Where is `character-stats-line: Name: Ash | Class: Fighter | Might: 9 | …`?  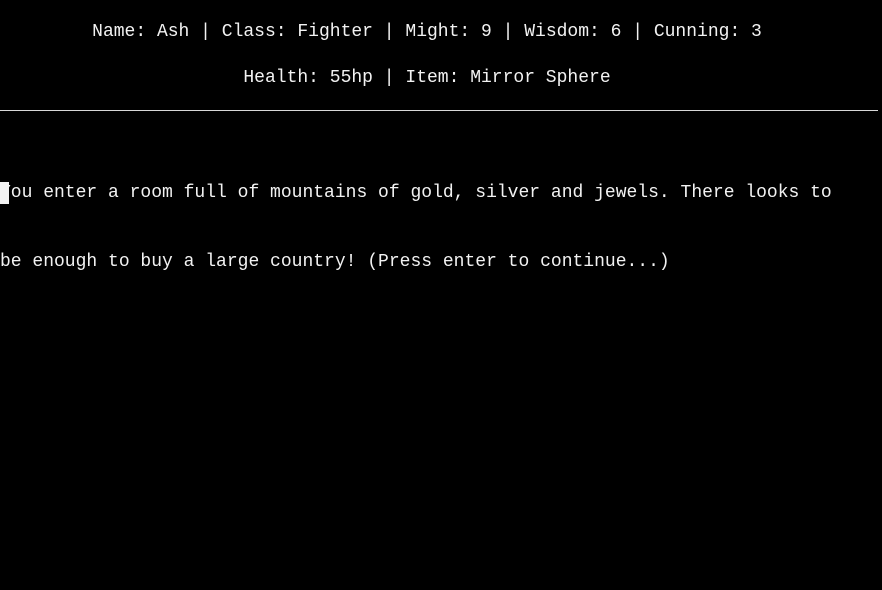 character-stats-line: Name: Ash | Class: Fighter | Might: 9 | … is located at coordinates (427, 32).